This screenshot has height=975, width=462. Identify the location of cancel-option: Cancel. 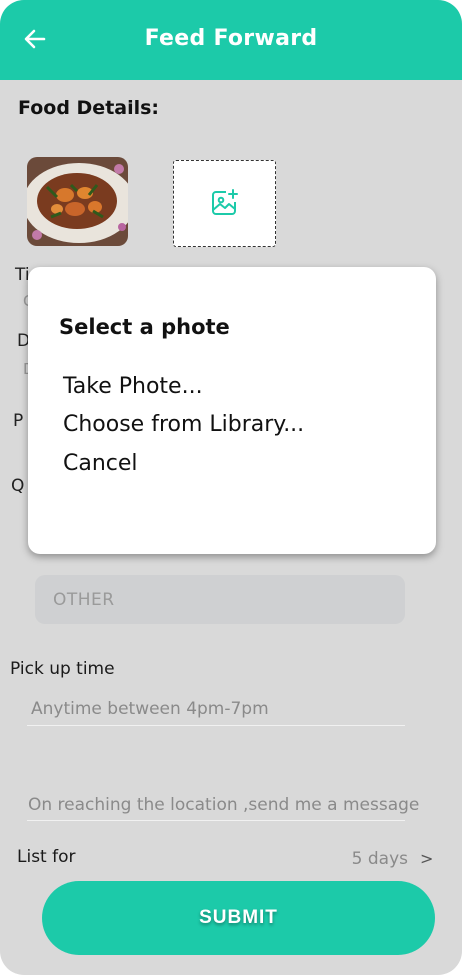
(100, 463).